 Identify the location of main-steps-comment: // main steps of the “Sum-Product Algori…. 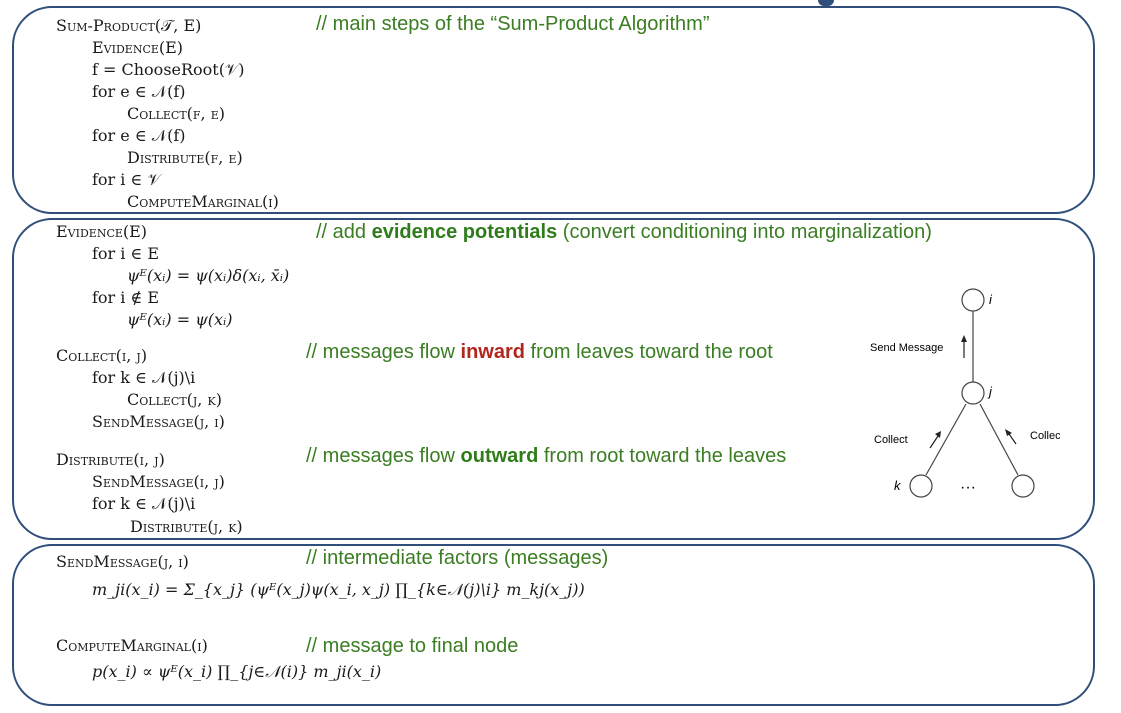
(513, 24).